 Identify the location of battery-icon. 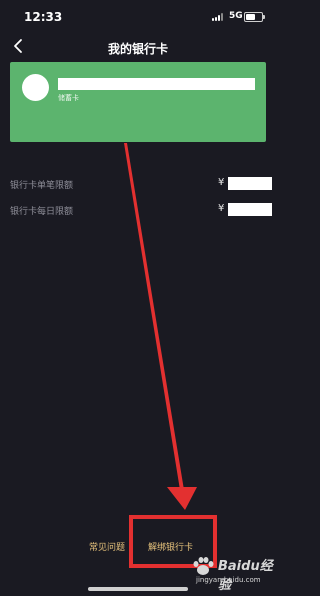
(254, 17).